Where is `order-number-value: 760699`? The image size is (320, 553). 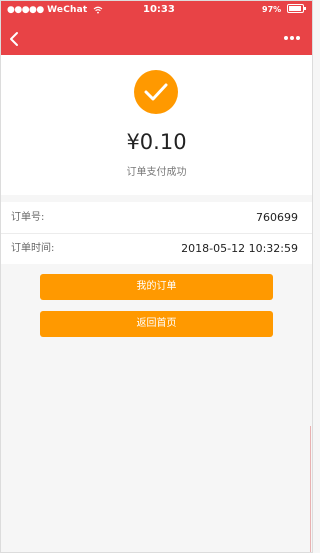
order-number-value: 760699 is located at coordinates (277, 217).